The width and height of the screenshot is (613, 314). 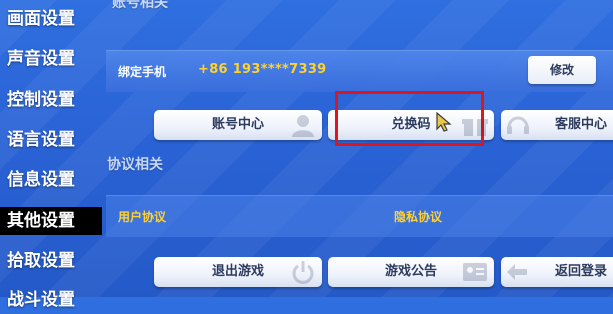 I want to click on gift-icon, so click(x=475, y=127).